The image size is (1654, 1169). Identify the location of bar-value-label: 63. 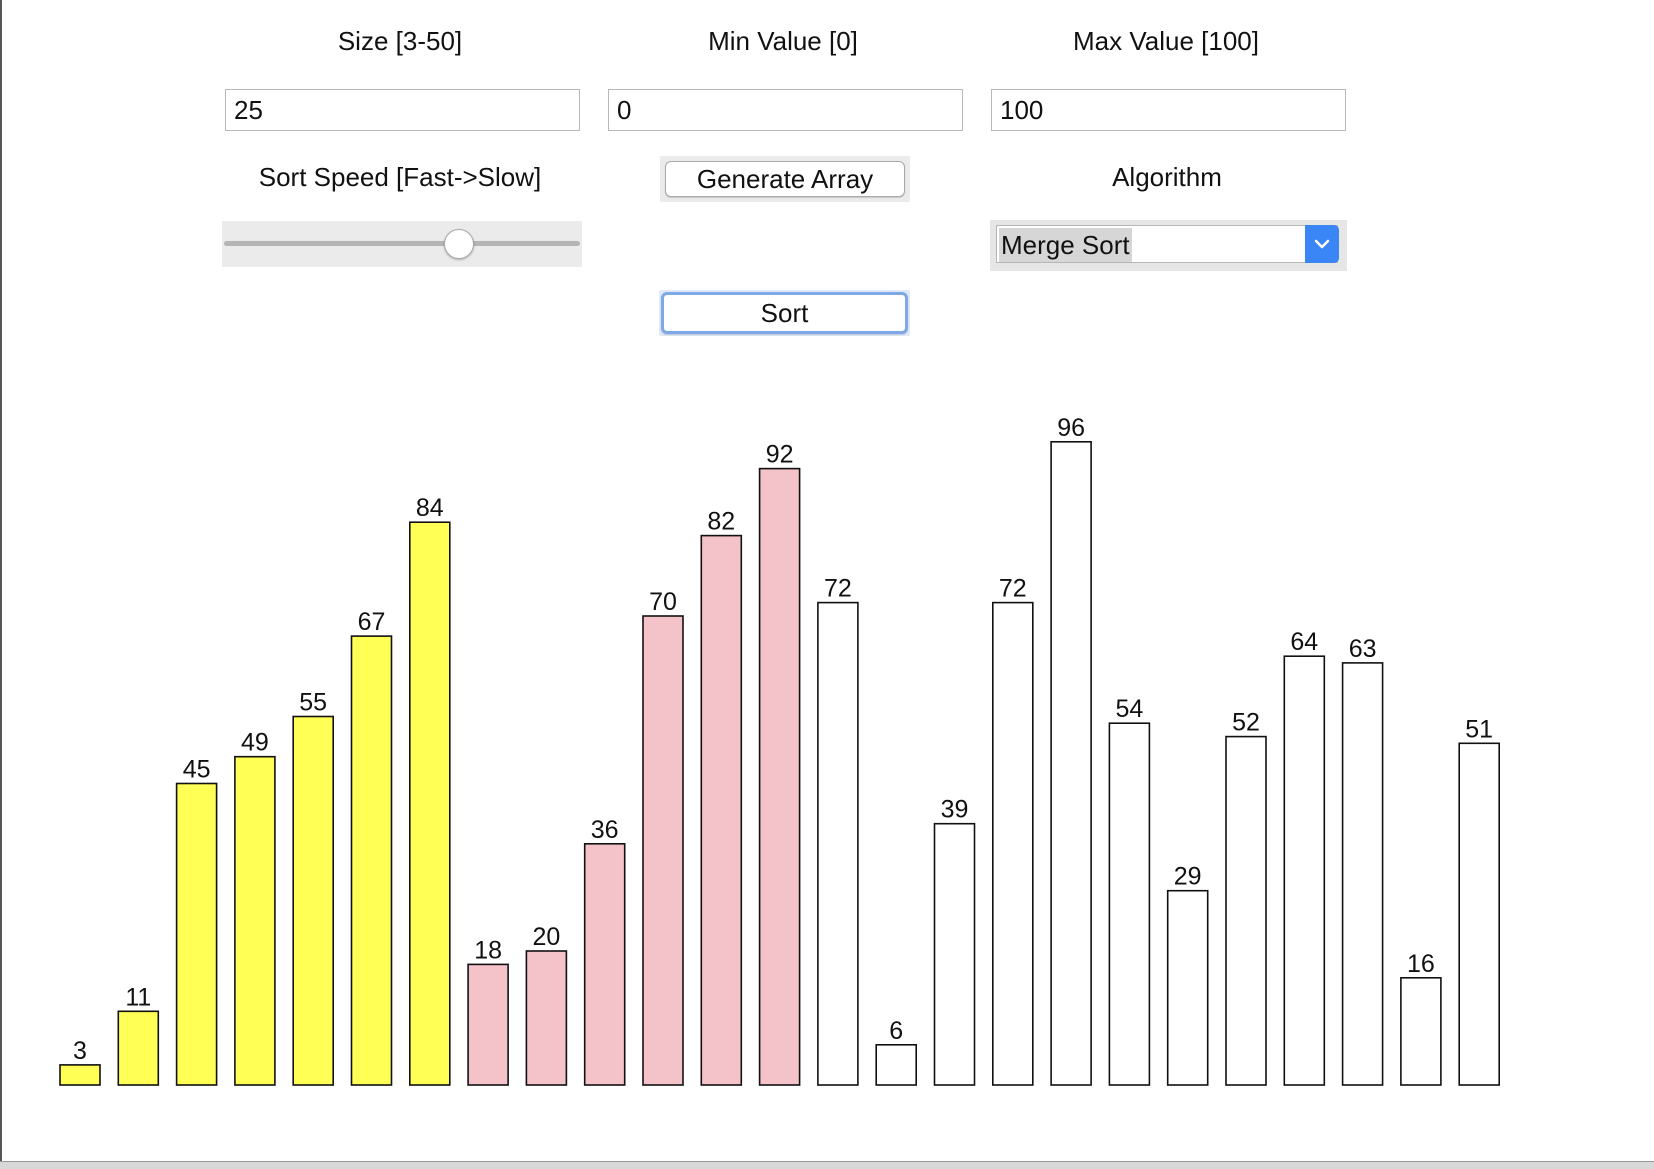
(1363, 649).